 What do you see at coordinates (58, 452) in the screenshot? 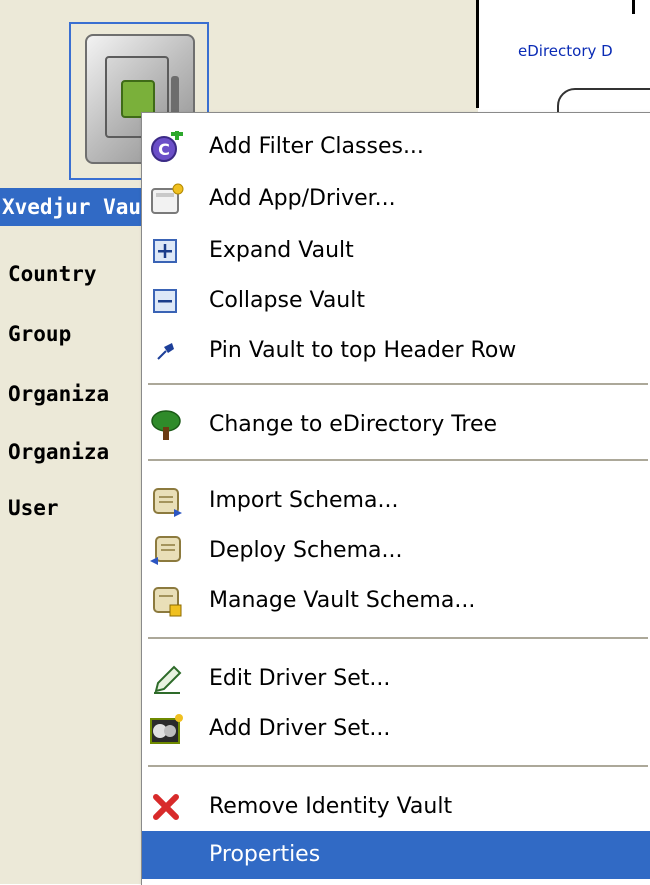
I see `category-organizational-unit: Organiza` at bounding box center [58, 452].